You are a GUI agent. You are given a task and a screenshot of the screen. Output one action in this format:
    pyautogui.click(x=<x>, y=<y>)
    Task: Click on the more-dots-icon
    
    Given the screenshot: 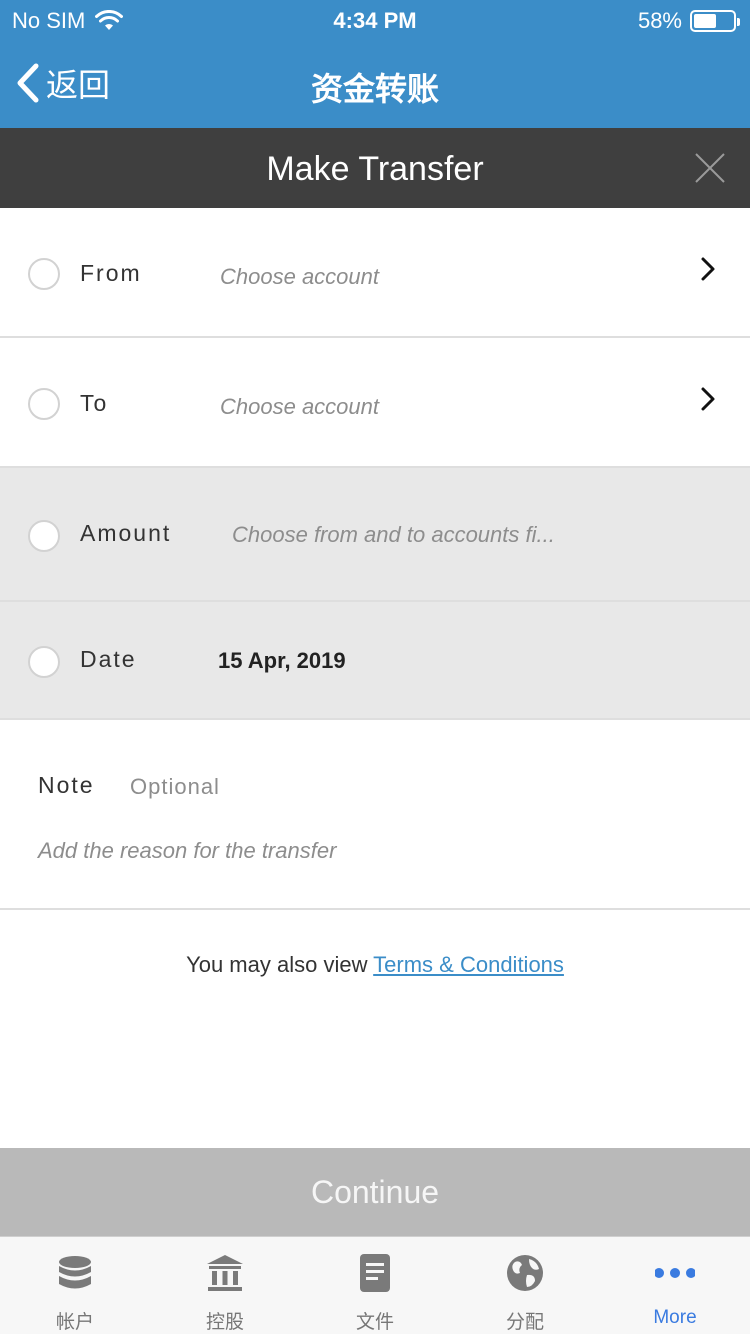 What is the action you would take?
    pyautogui.click(x=675, y=1273)
    